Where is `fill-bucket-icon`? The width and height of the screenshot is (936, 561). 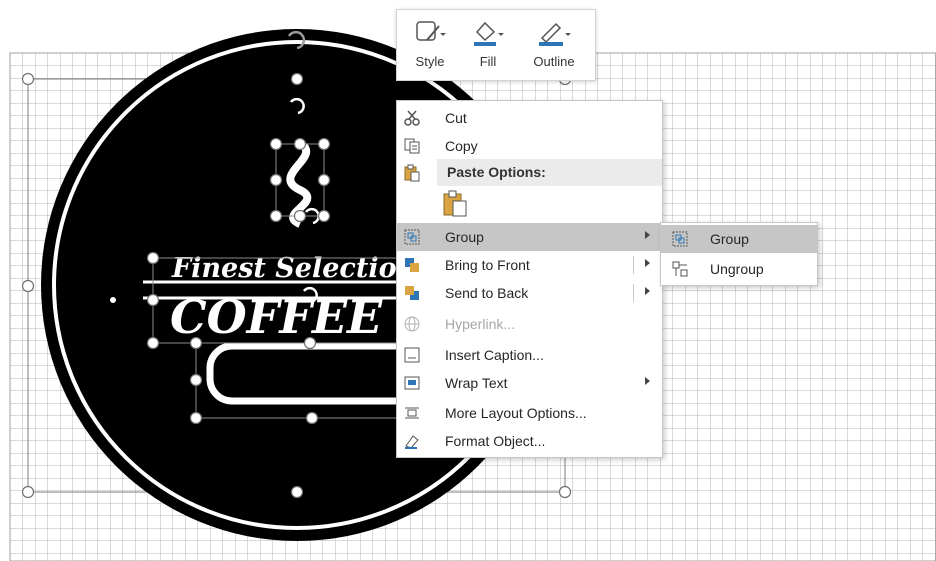 fill-bucket-icon is located at coordinates (488, 35).